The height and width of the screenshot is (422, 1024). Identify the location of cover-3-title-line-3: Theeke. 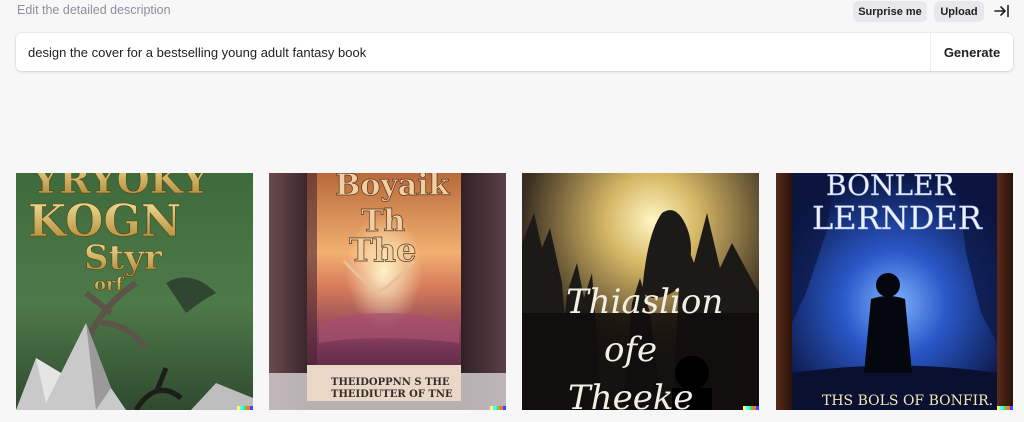
(631, 394).